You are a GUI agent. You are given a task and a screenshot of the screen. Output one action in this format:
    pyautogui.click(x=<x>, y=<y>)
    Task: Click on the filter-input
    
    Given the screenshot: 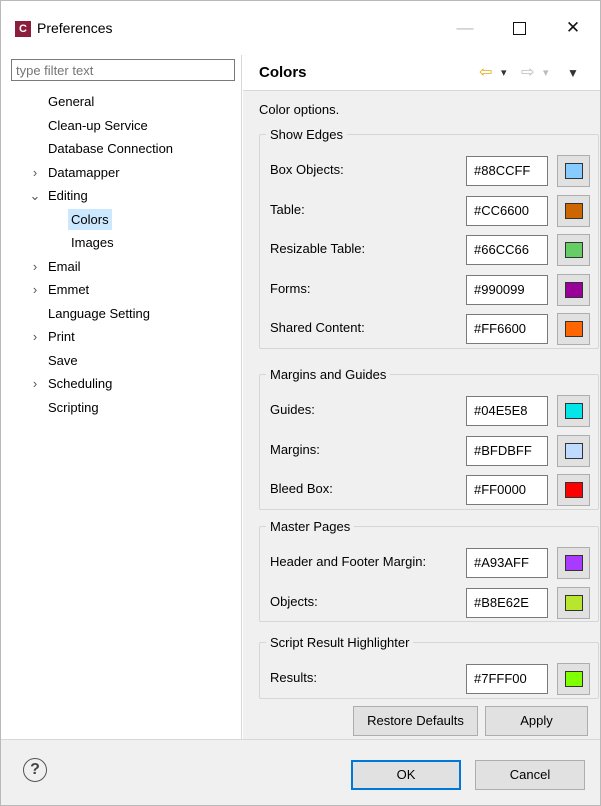 What is the action you would take?
    pyautogui.click(x=123, y=70)
    